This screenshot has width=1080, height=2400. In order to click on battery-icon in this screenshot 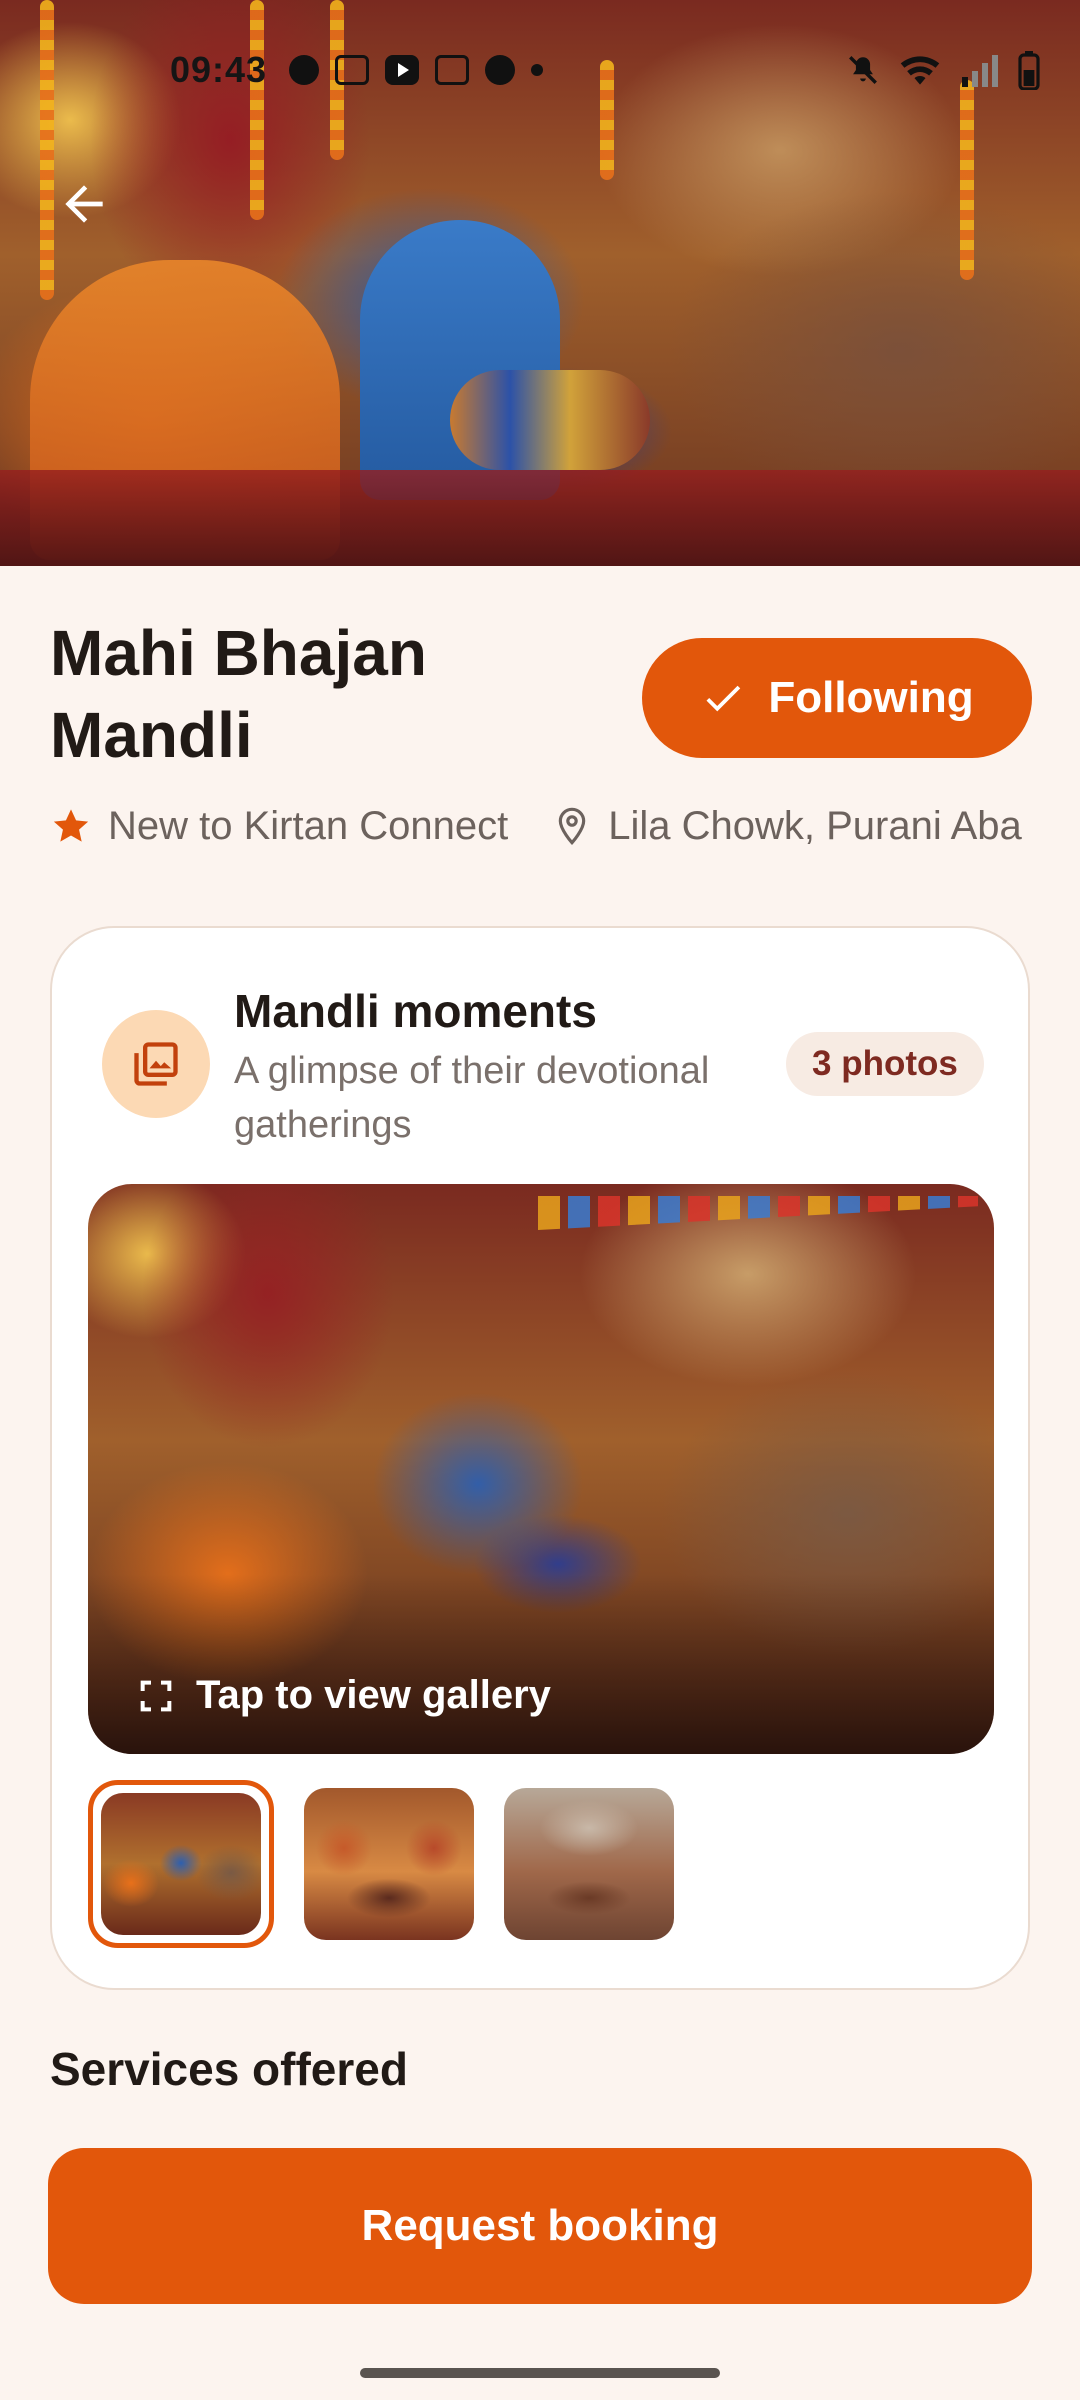, I will do `click(1029, 70)`.